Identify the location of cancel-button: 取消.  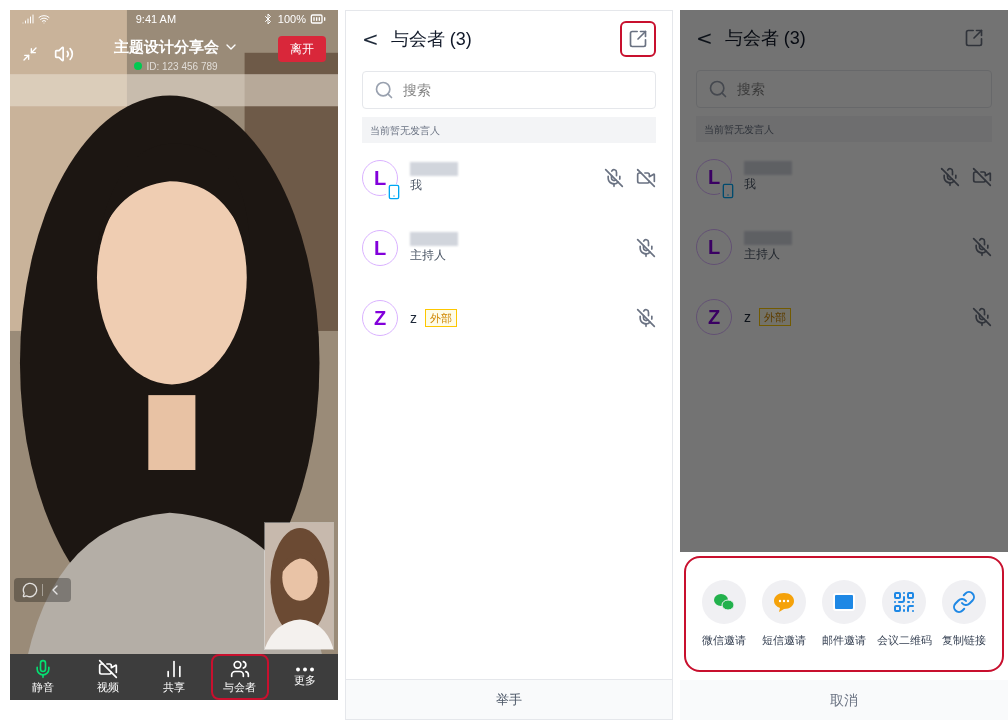
(844, 700).